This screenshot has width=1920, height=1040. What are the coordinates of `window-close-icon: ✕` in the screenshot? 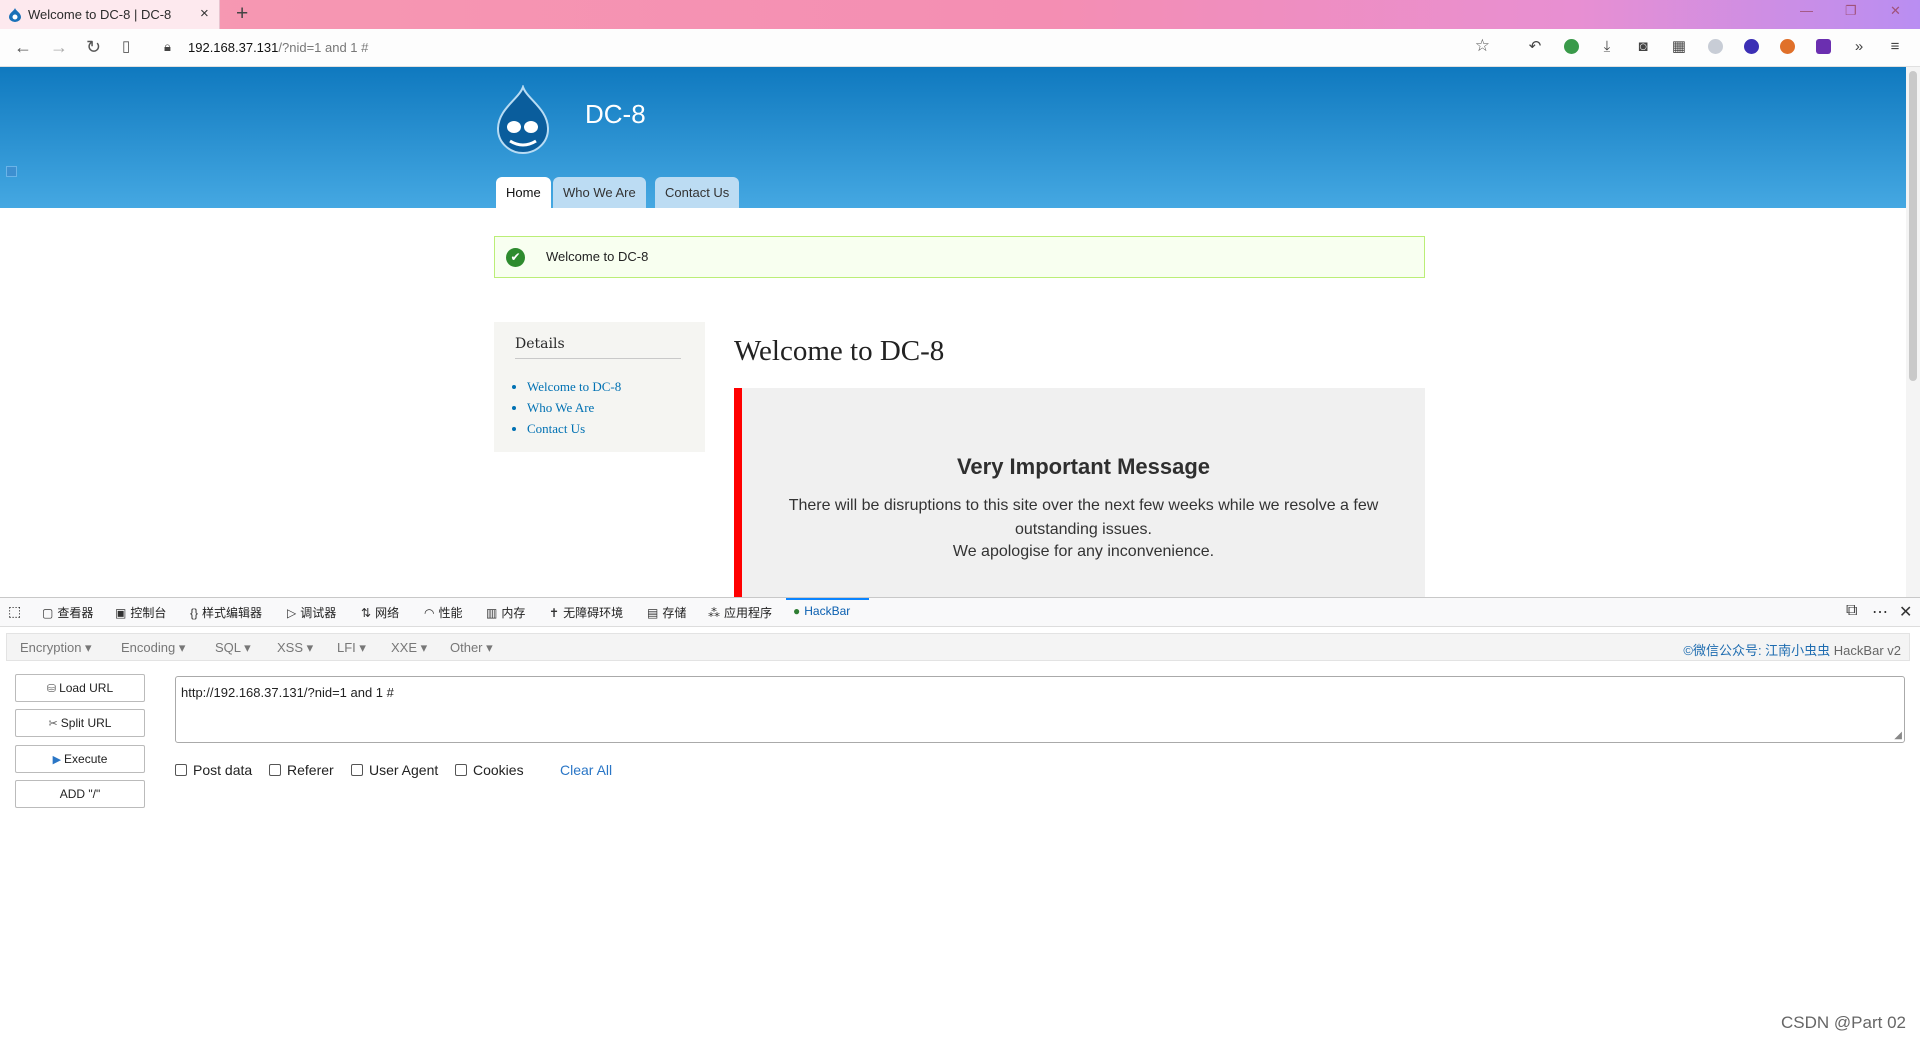 It's located at (1895, 11).